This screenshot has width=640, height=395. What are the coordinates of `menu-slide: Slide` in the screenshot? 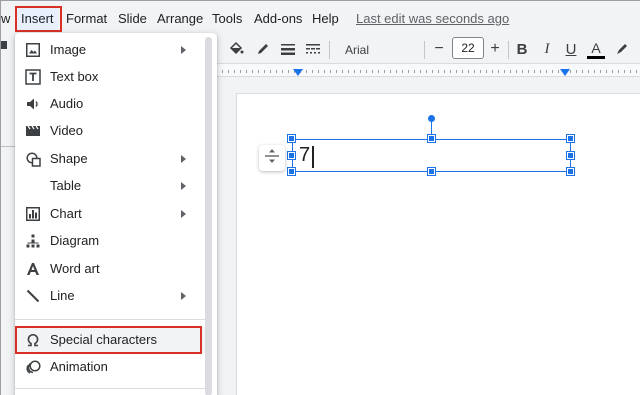 It's located at (132, 19).